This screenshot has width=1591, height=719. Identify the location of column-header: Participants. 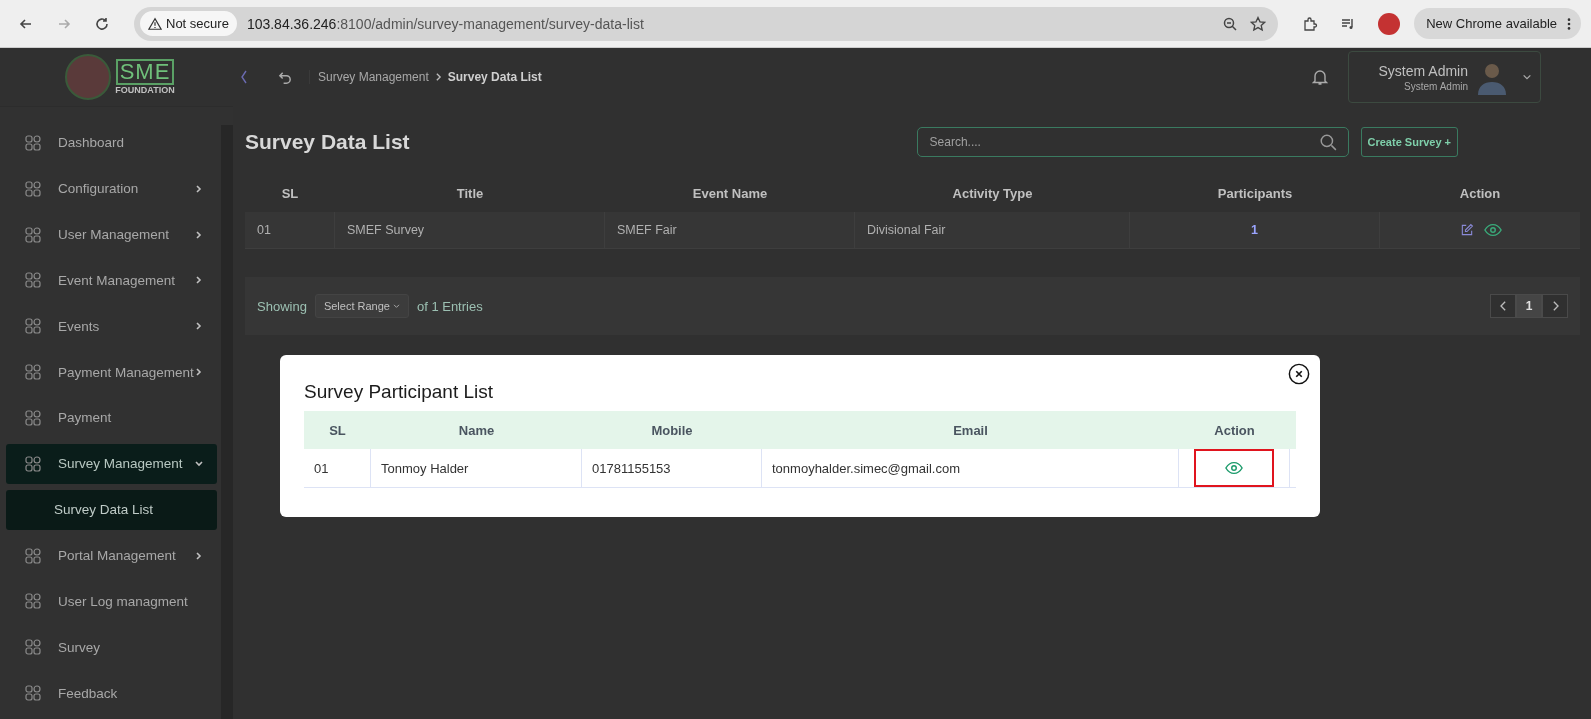
(1255, 193).